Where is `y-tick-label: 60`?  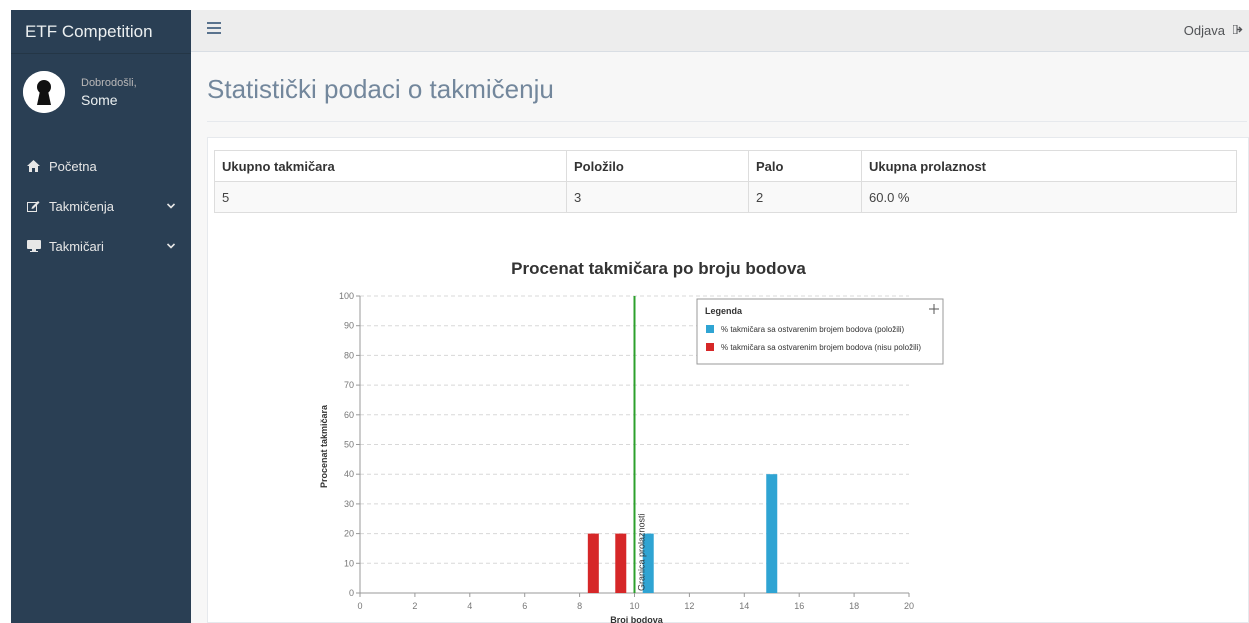 y-tick-label: 60 is located at coordinates (349, 415).